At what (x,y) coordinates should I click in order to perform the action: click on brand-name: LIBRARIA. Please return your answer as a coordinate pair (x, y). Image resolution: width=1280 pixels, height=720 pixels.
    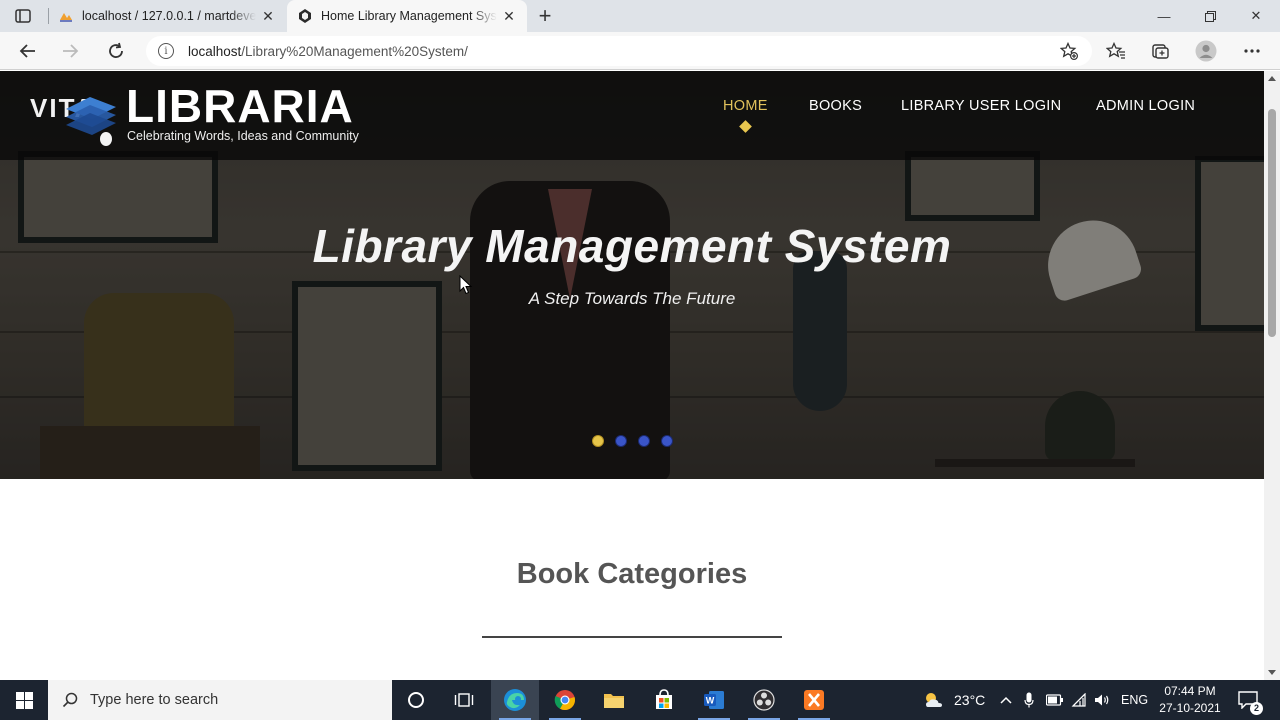
    Looking at the image, I should click on (240, 106).